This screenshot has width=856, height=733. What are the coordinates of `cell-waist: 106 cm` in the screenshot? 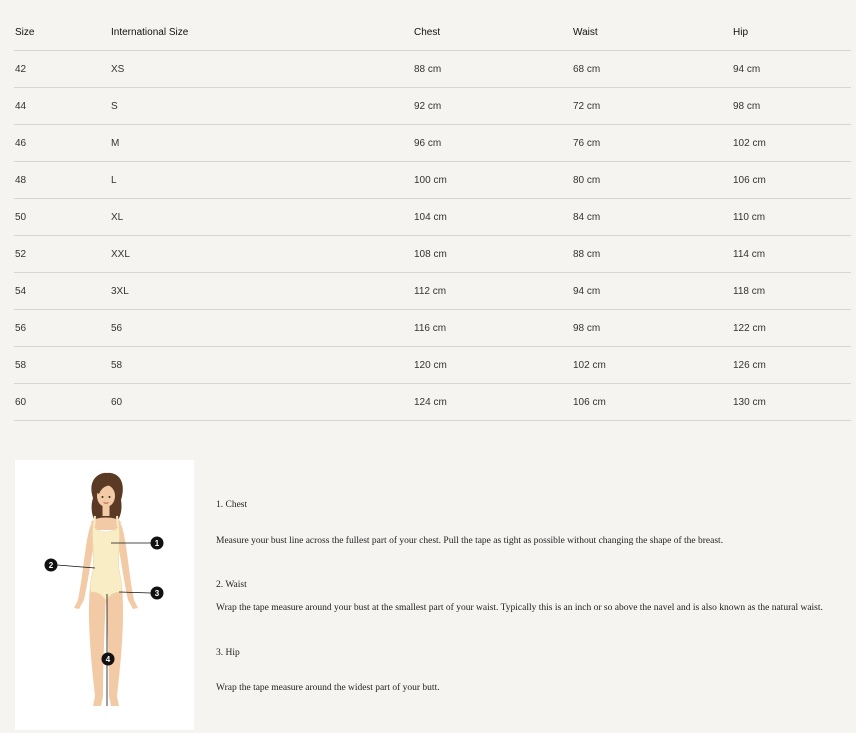 It's located at (652, 402).